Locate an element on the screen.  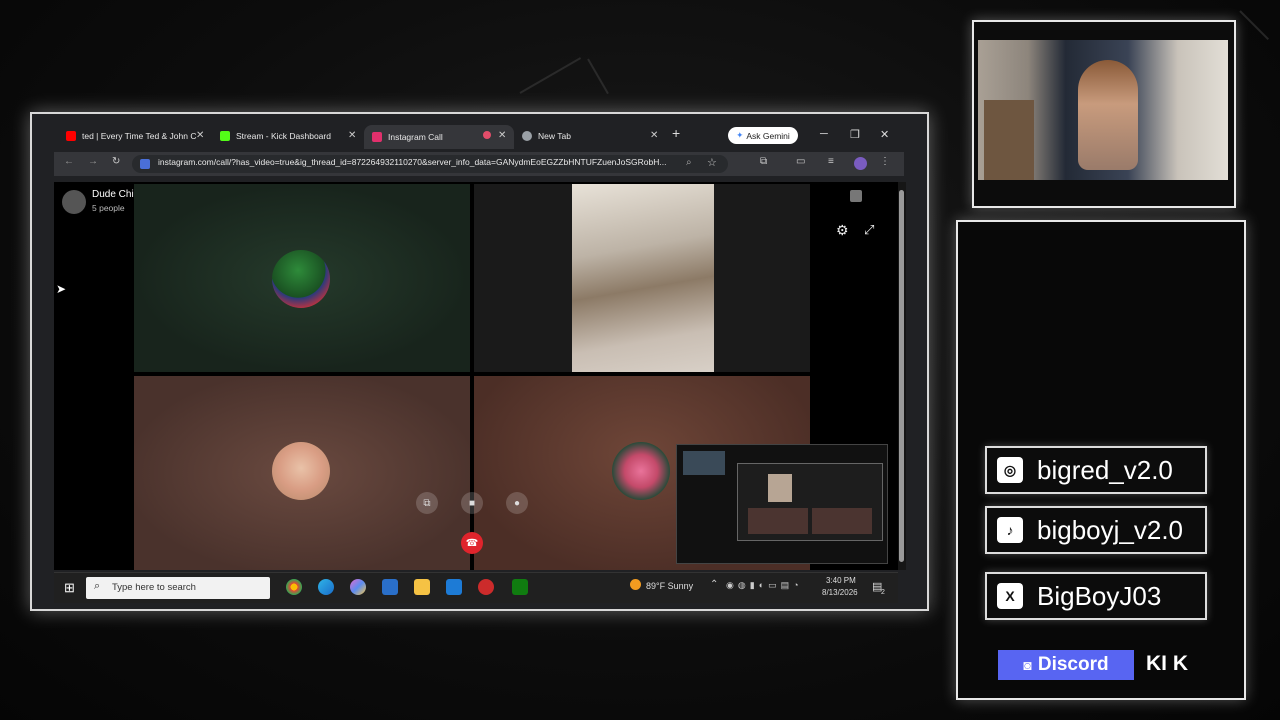
page-scrollbar is located at coordinates (902, 376).